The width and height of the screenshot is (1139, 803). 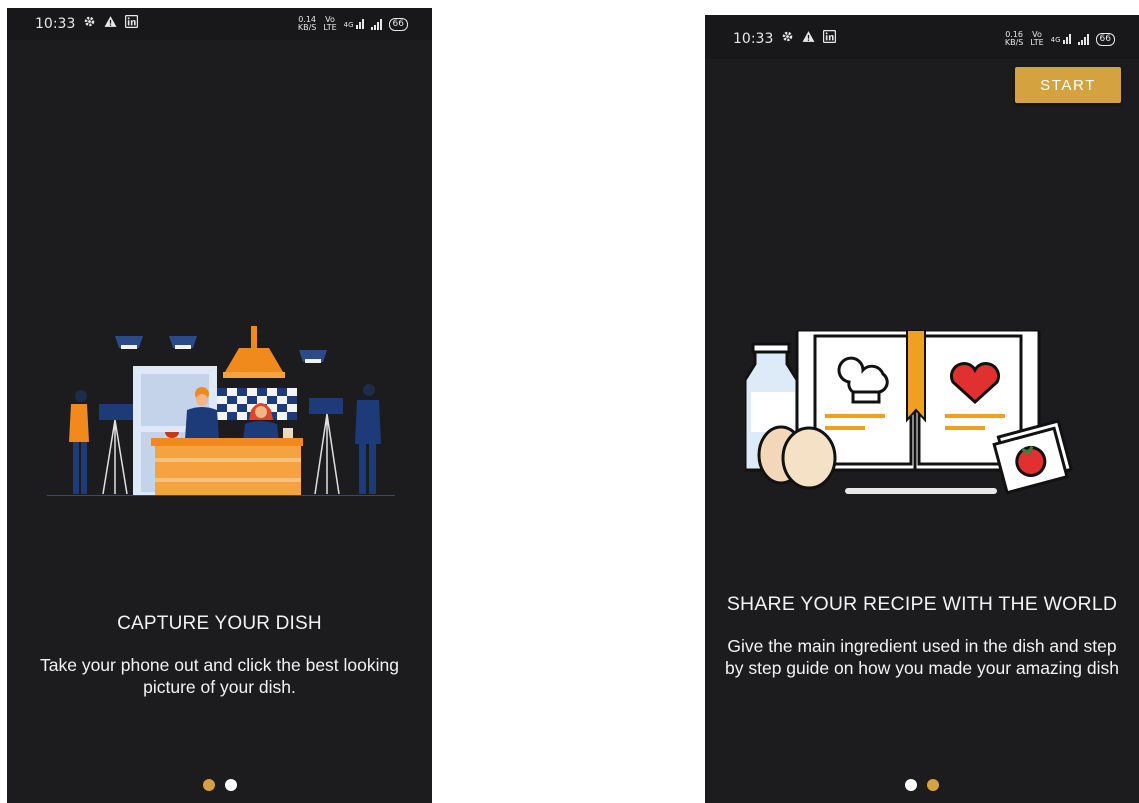 What do you see at coordinates (933, 785) in the screenshot?
I see `page-dot-2-active` at bounding box center [933, 785].